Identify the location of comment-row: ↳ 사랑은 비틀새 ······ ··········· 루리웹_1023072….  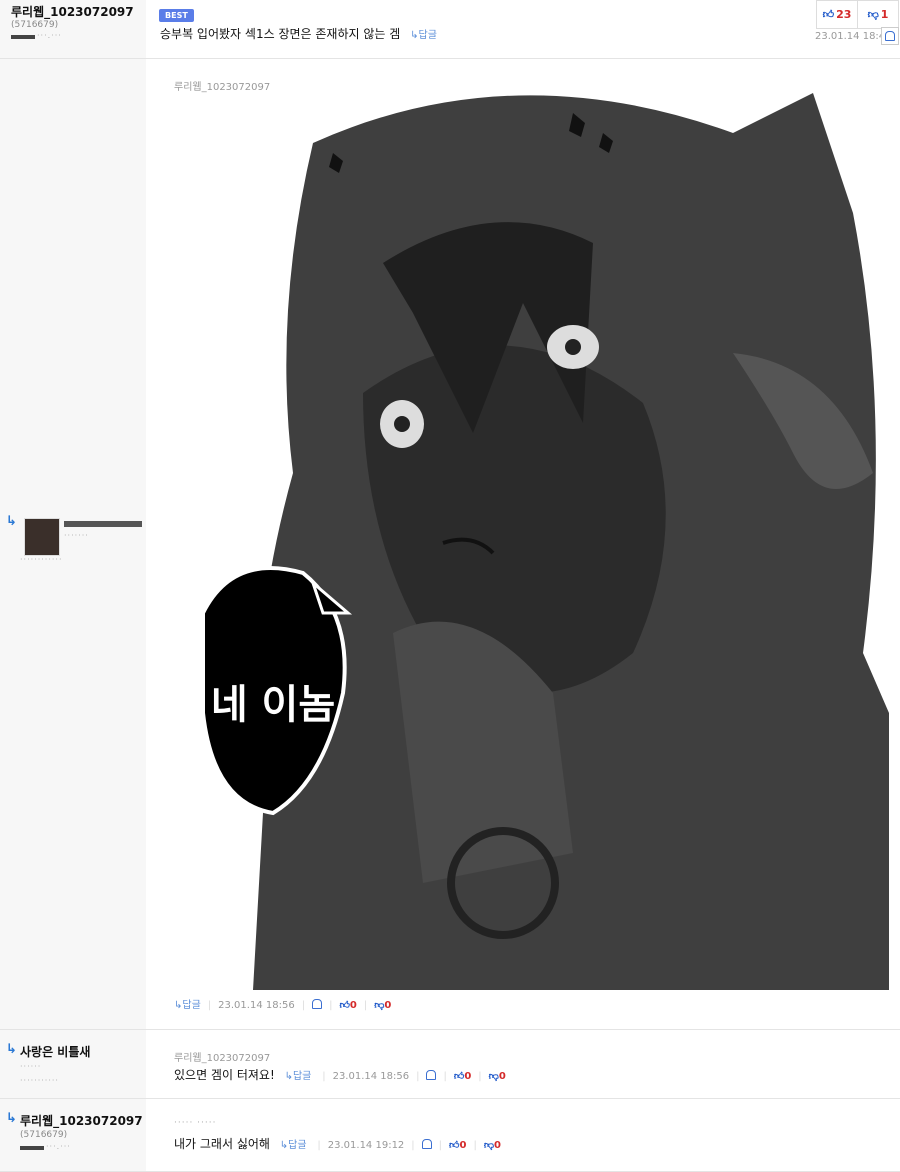
(450, 1064).